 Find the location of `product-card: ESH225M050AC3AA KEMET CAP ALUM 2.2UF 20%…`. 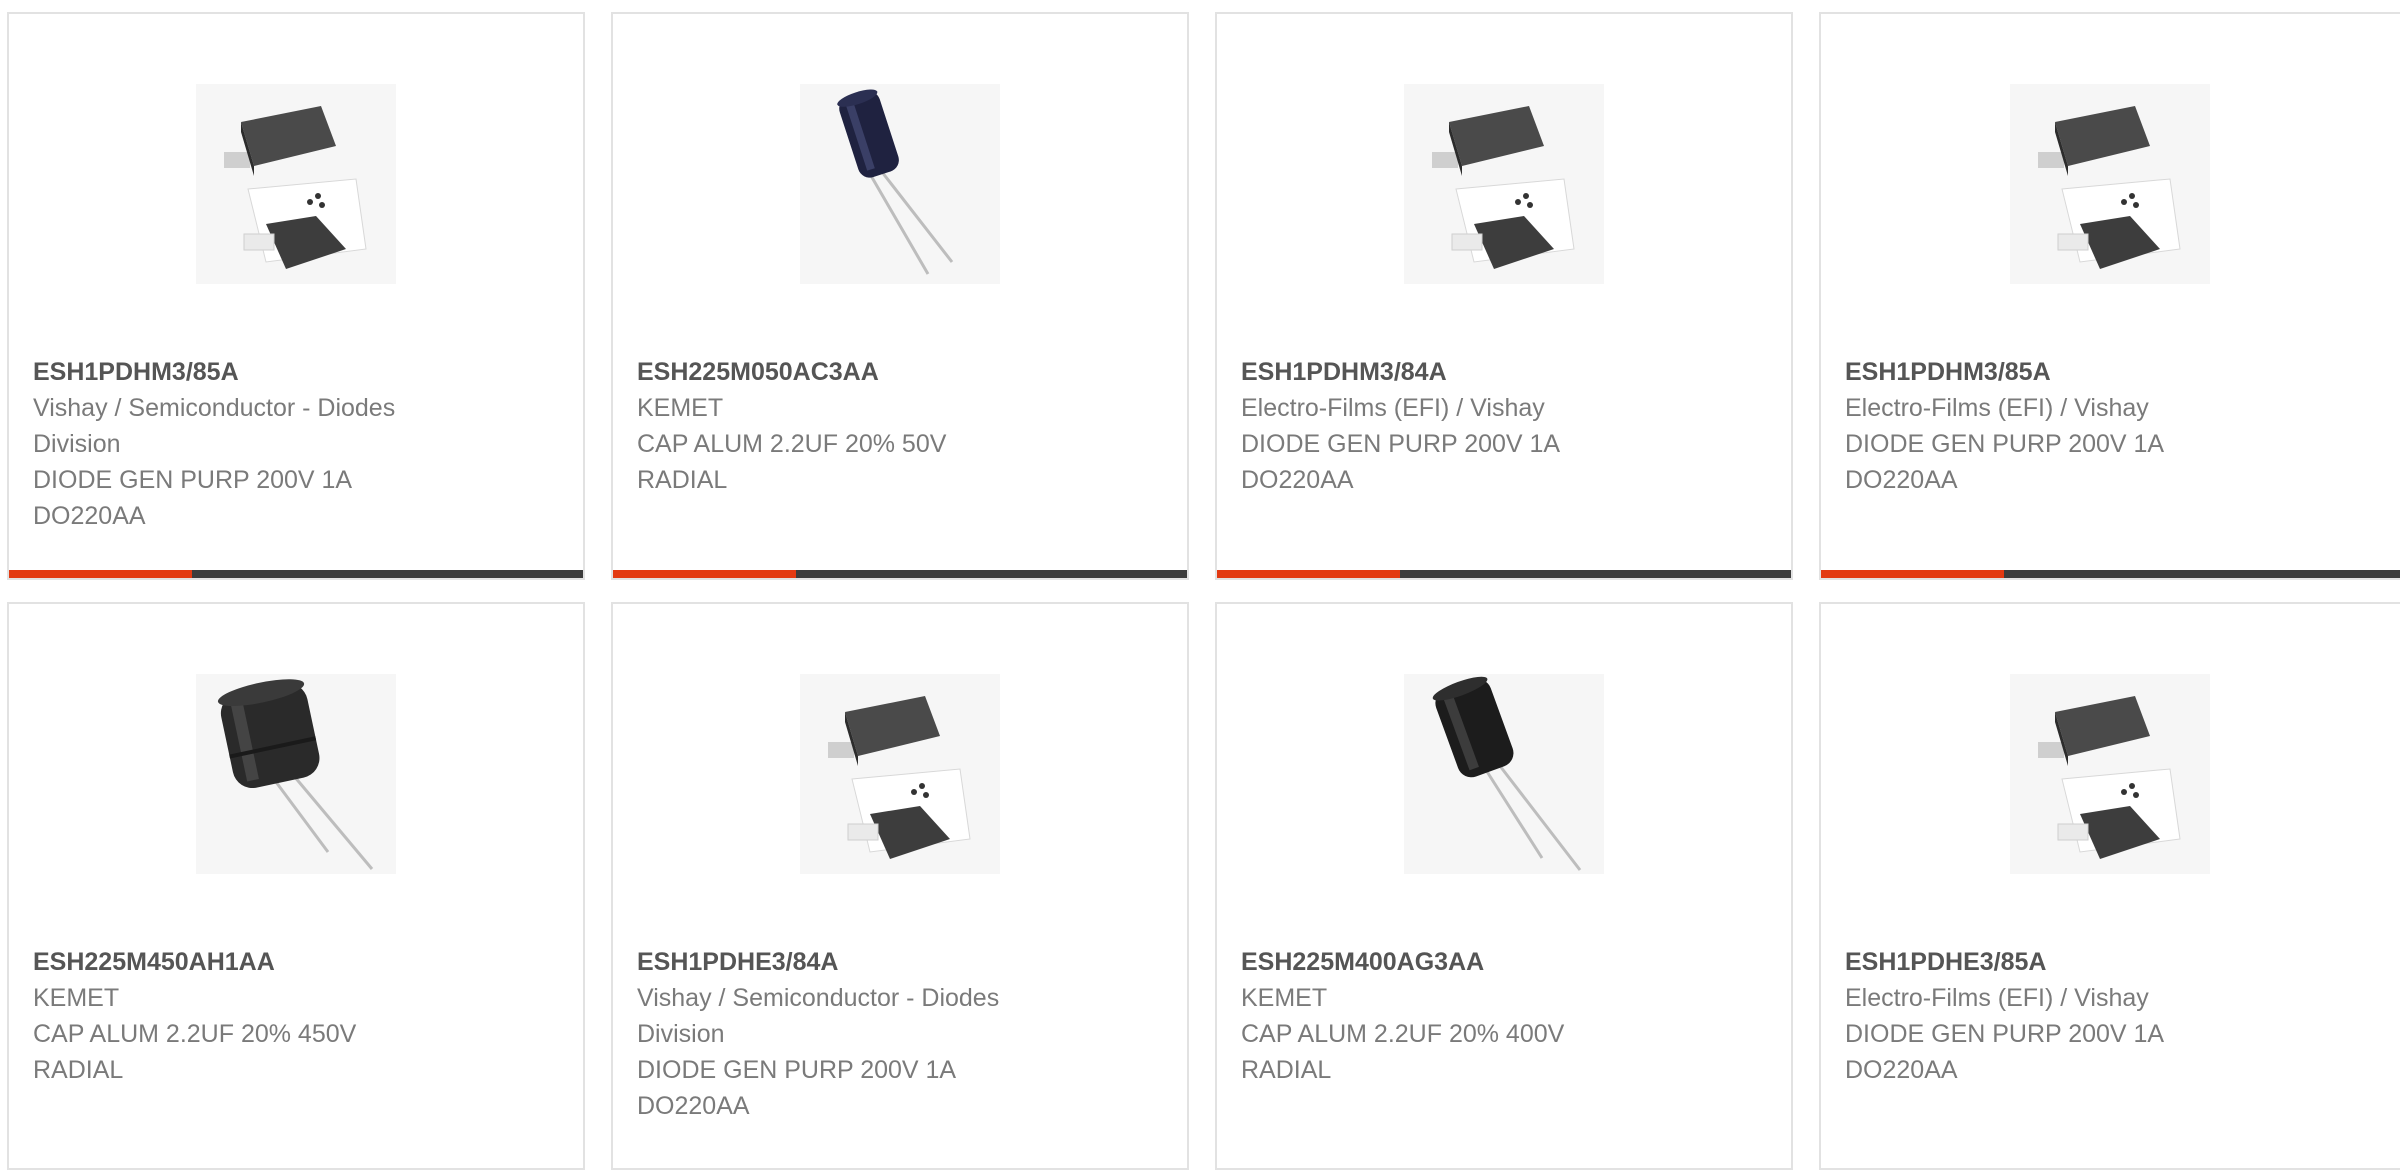

product-card: ESH225M050AC3AA KEMET CAP ALUM 2.2UF 20%… is located at coordinates (900, 296).